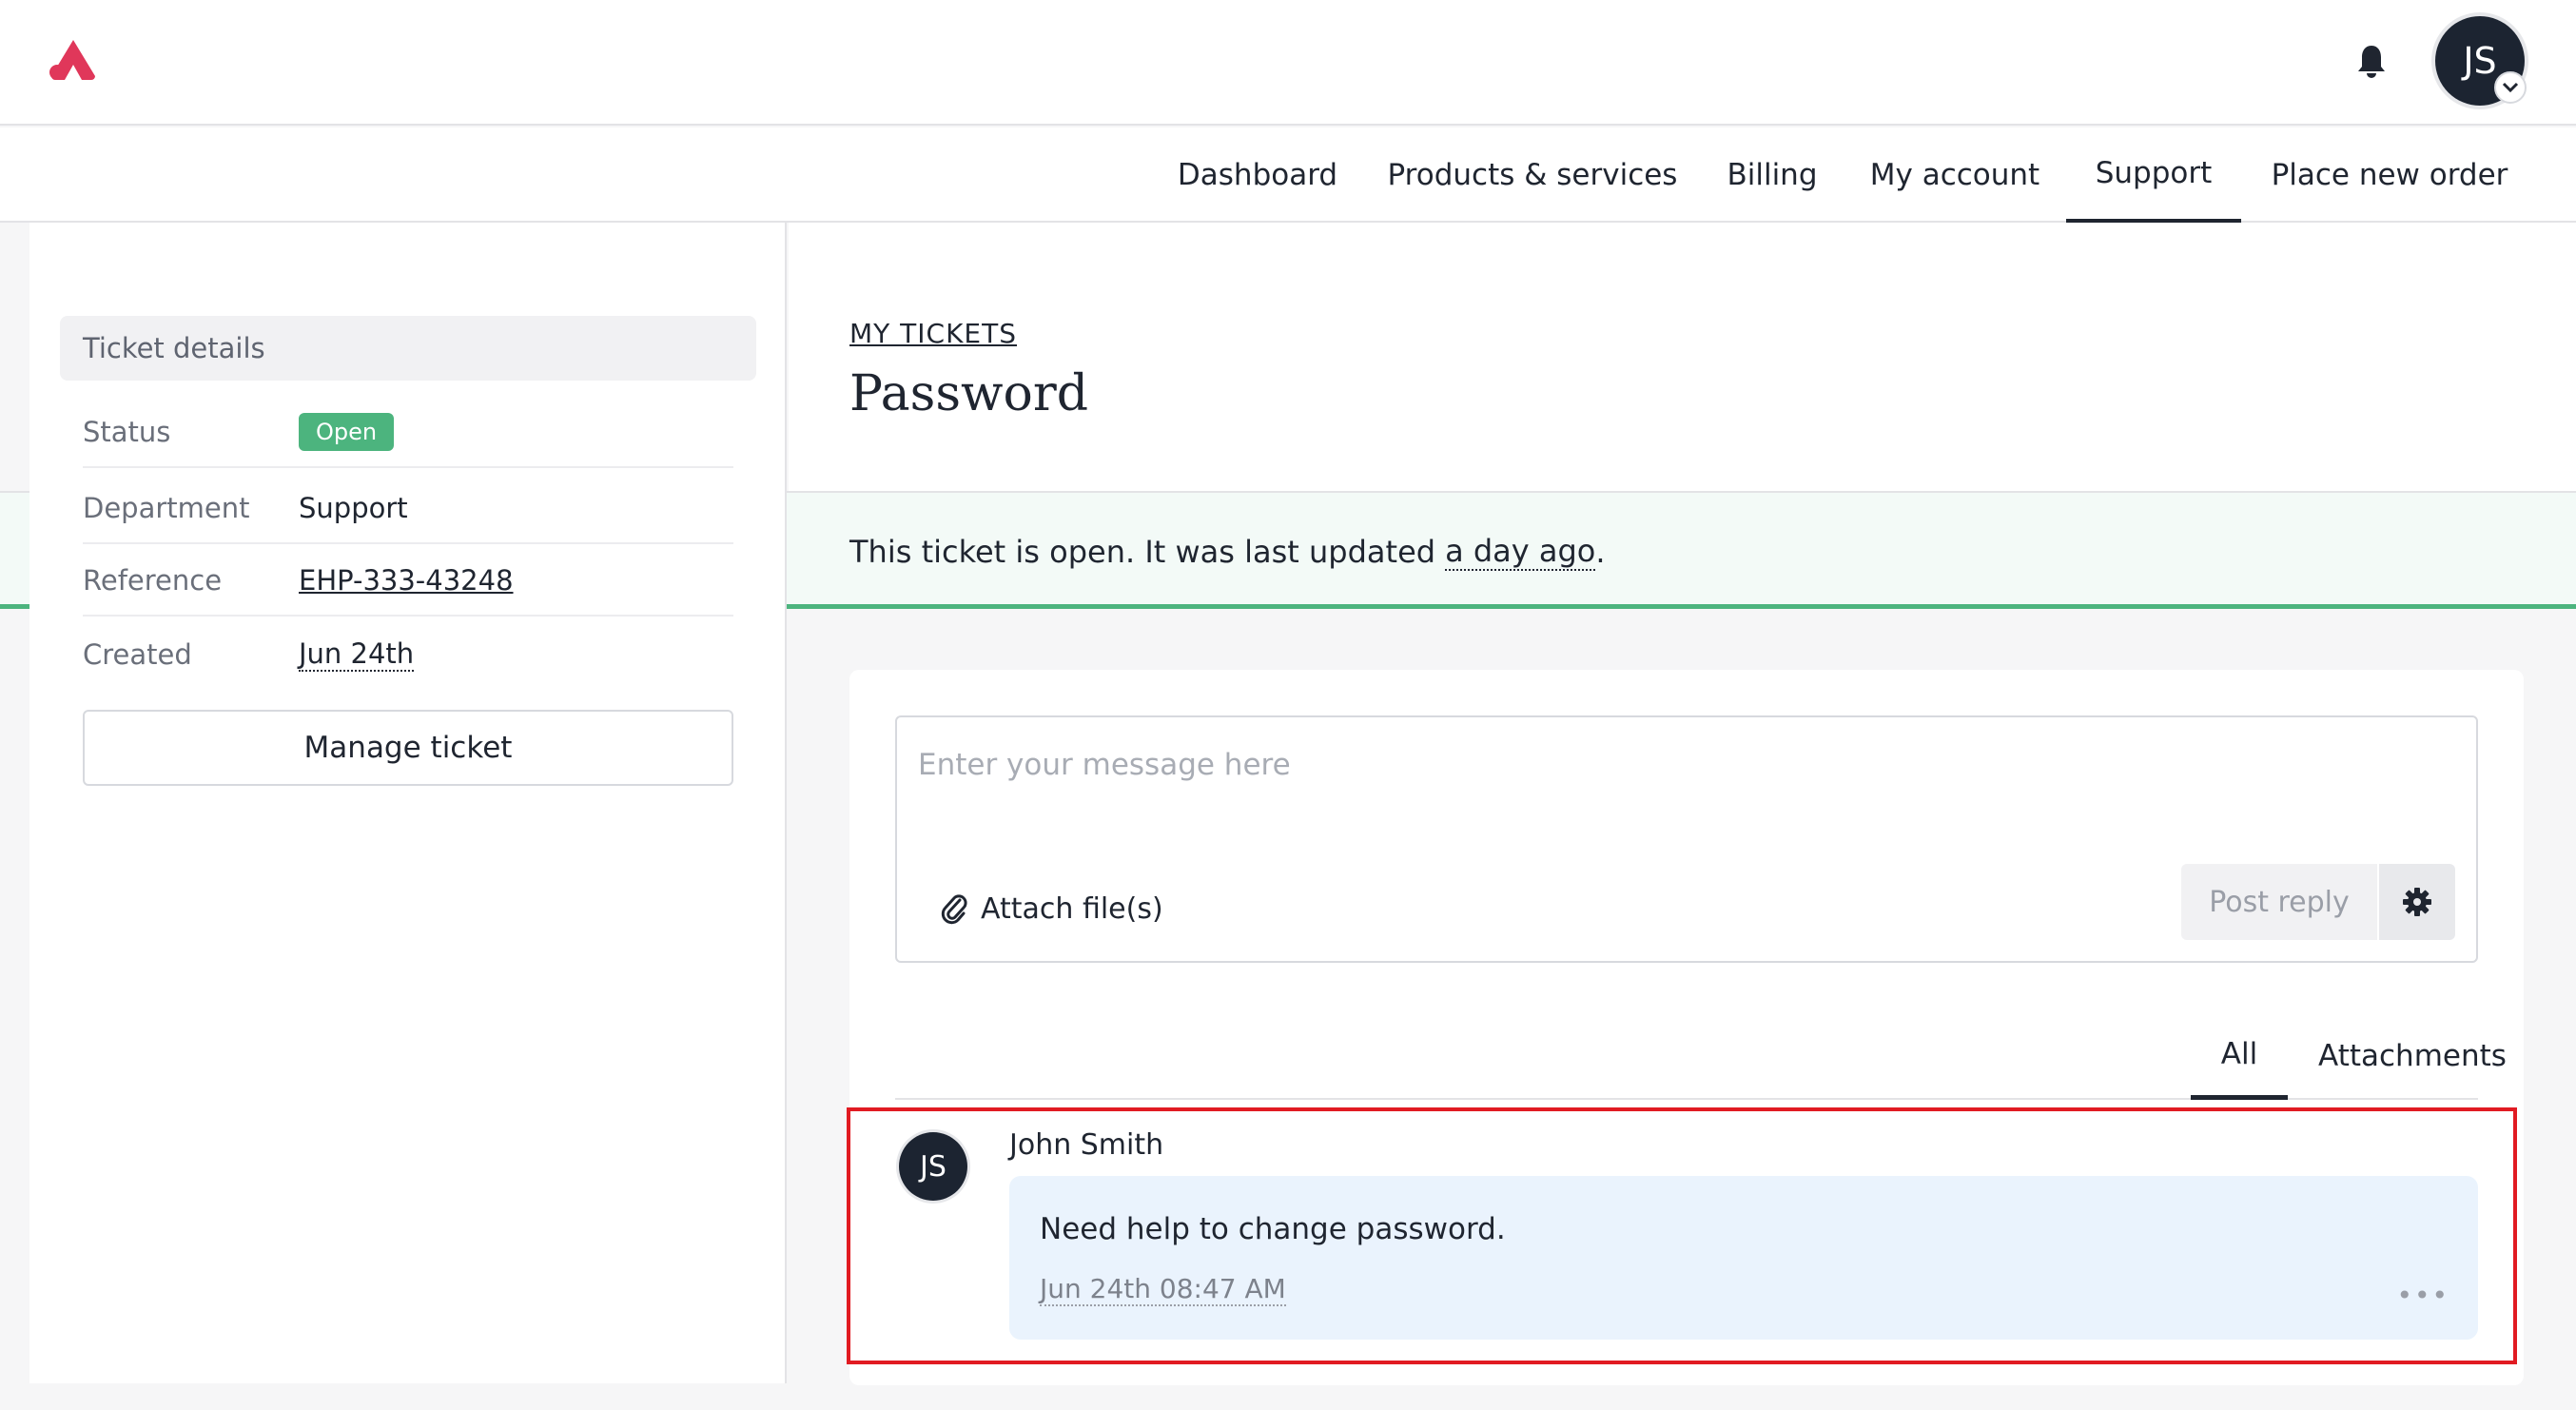  Describe the element at coordinates (408, 748) in the screenshot. I see `manage-ticket-button: Manage ticket` at that location.